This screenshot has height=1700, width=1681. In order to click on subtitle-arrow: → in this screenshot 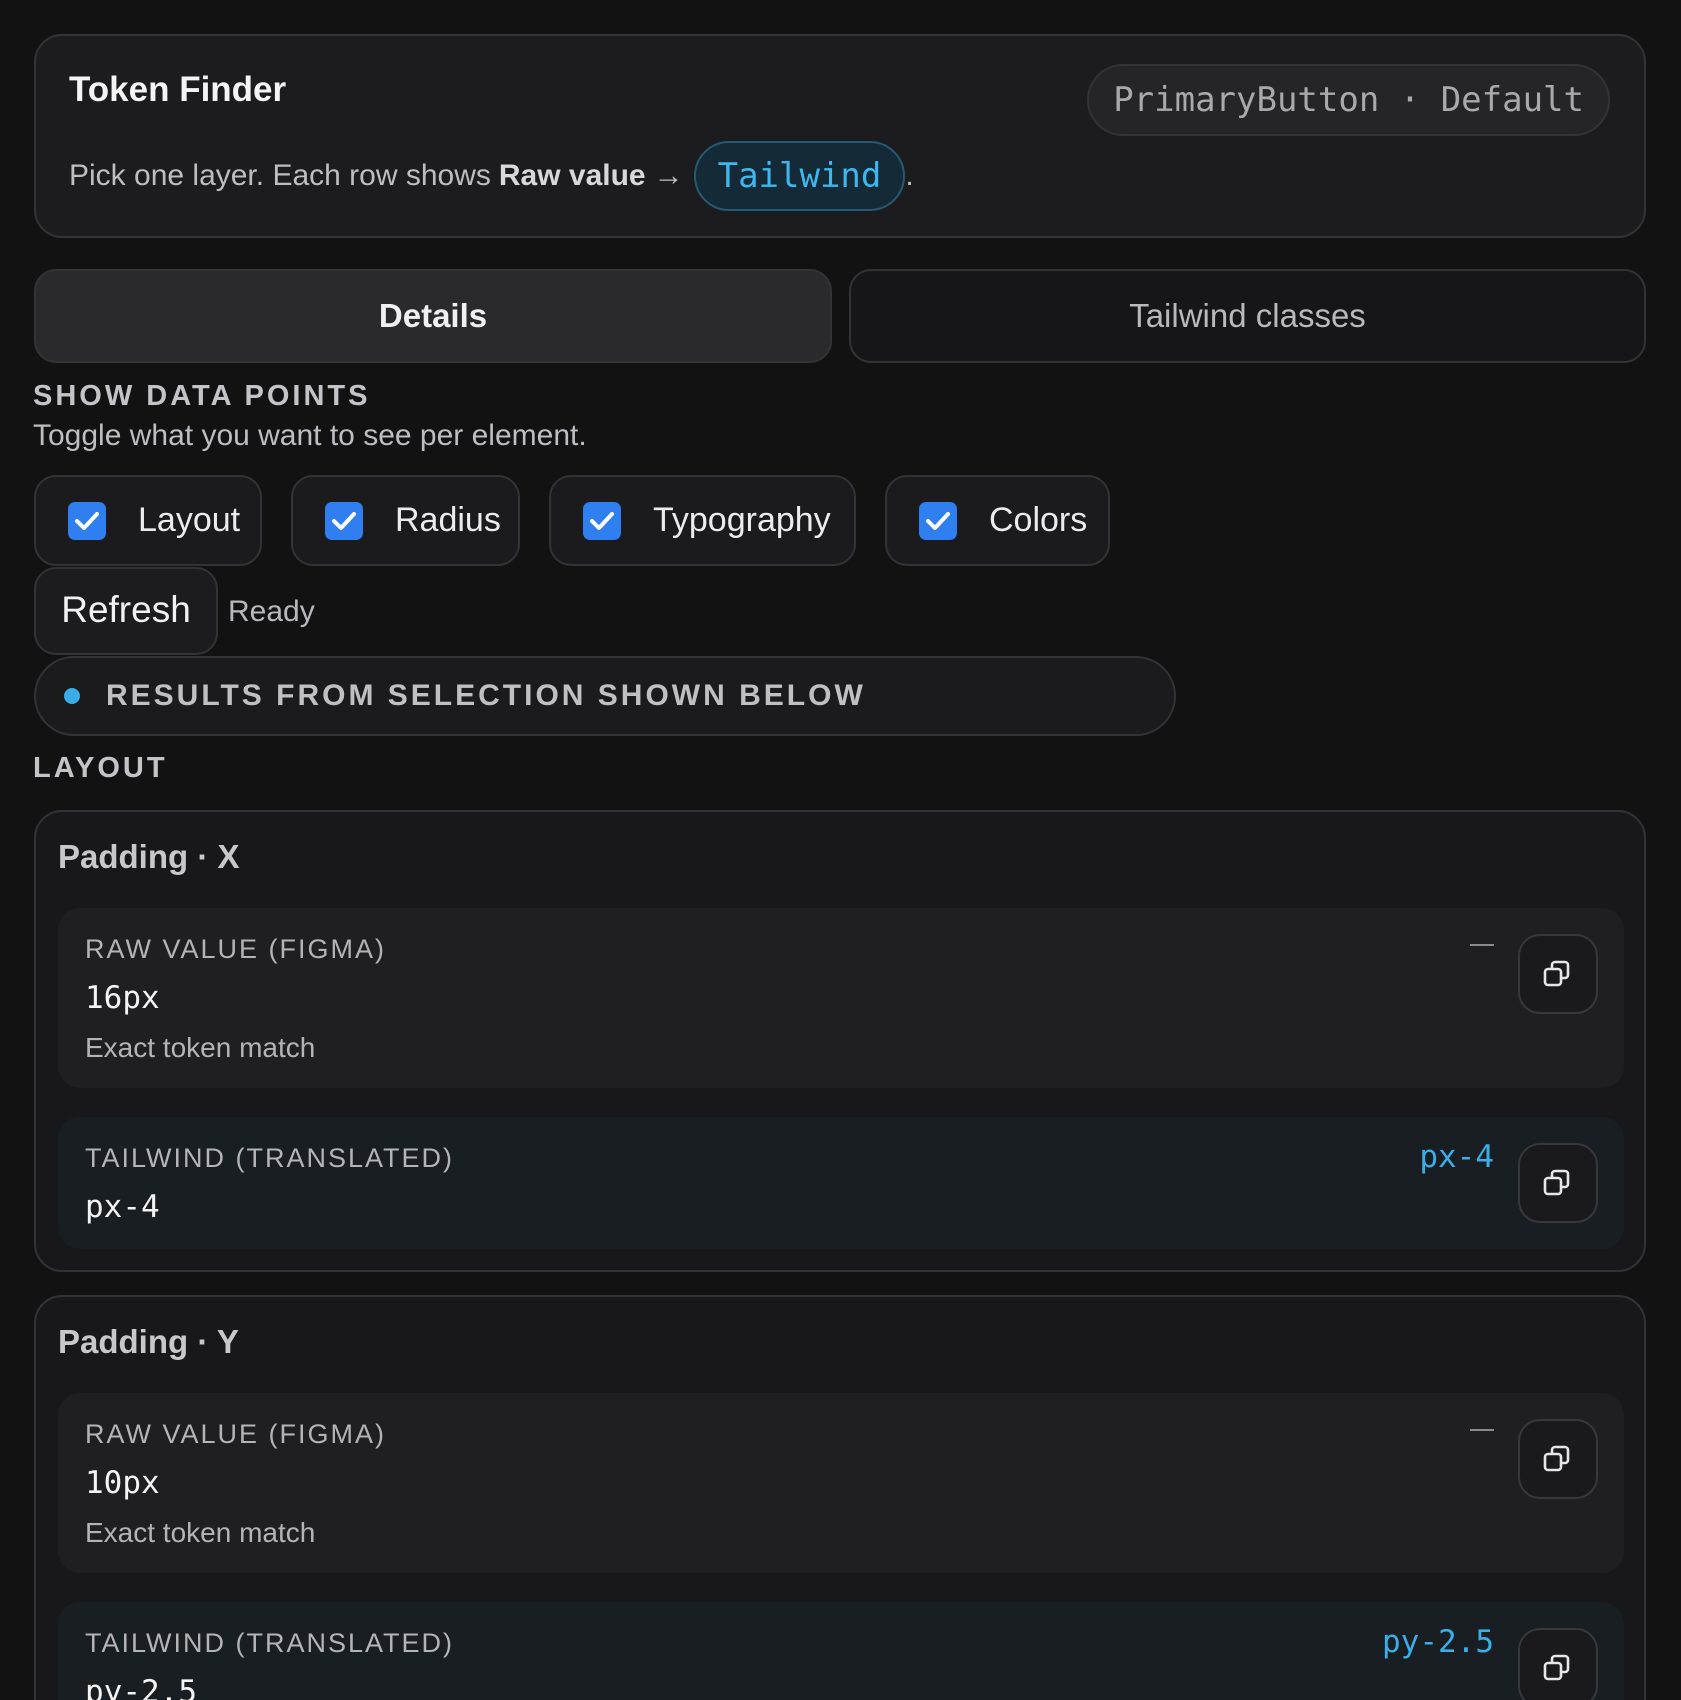, I will do `click(668, 175)`.